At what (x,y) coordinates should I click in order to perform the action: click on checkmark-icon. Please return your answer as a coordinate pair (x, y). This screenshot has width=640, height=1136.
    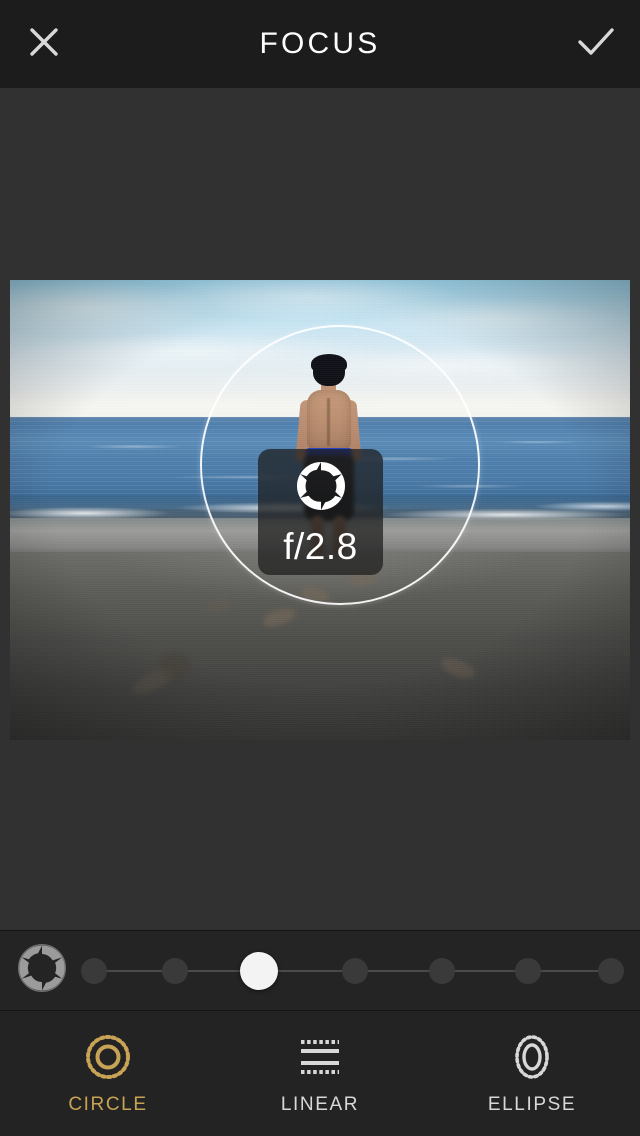
    Looking at the image, I should click on (596, 44).